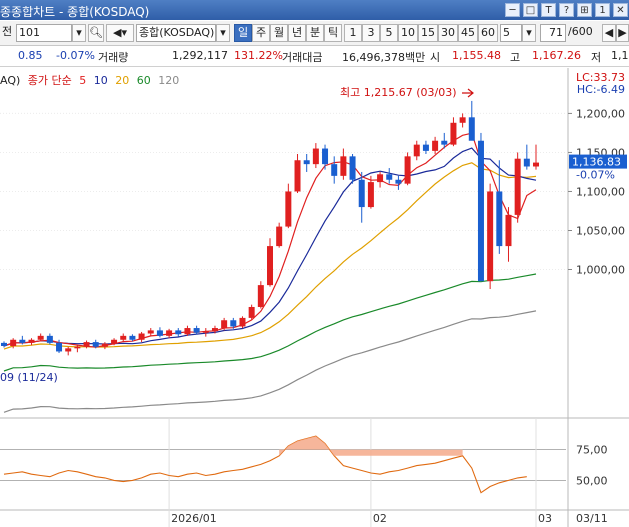 The width and height of the screenshot is (629, 527). Describe the element at coordinates (29, 377) in the screenshot. I see `low-annotation: 09 (11/24)` at that location.